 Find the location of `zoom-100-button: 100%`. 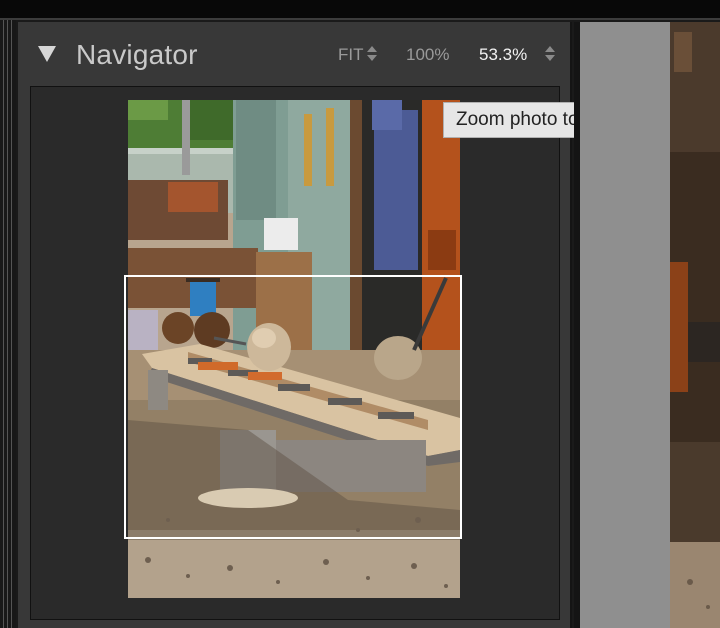

zoom-100-button: 100% is located at coordinates (427, 55).